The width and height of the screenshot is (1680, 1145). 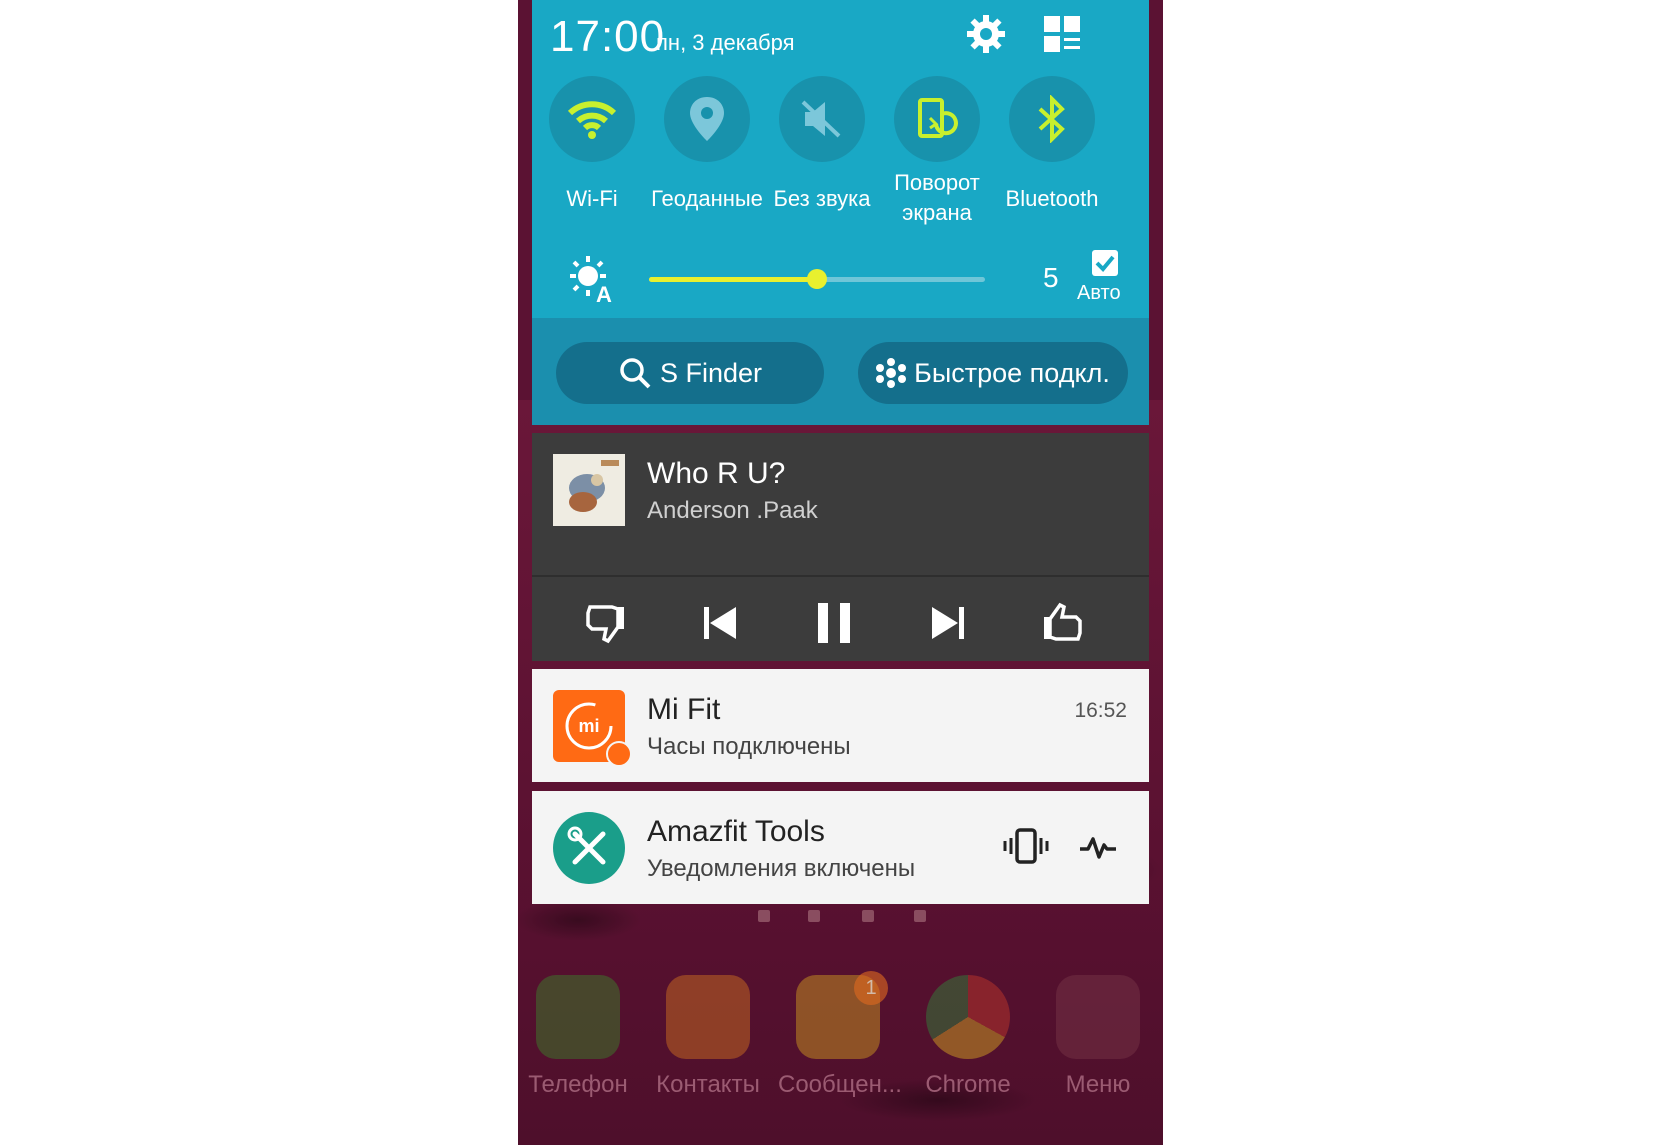 I want to click on s-finder-label: S Finder, so click(x=711, y=372).